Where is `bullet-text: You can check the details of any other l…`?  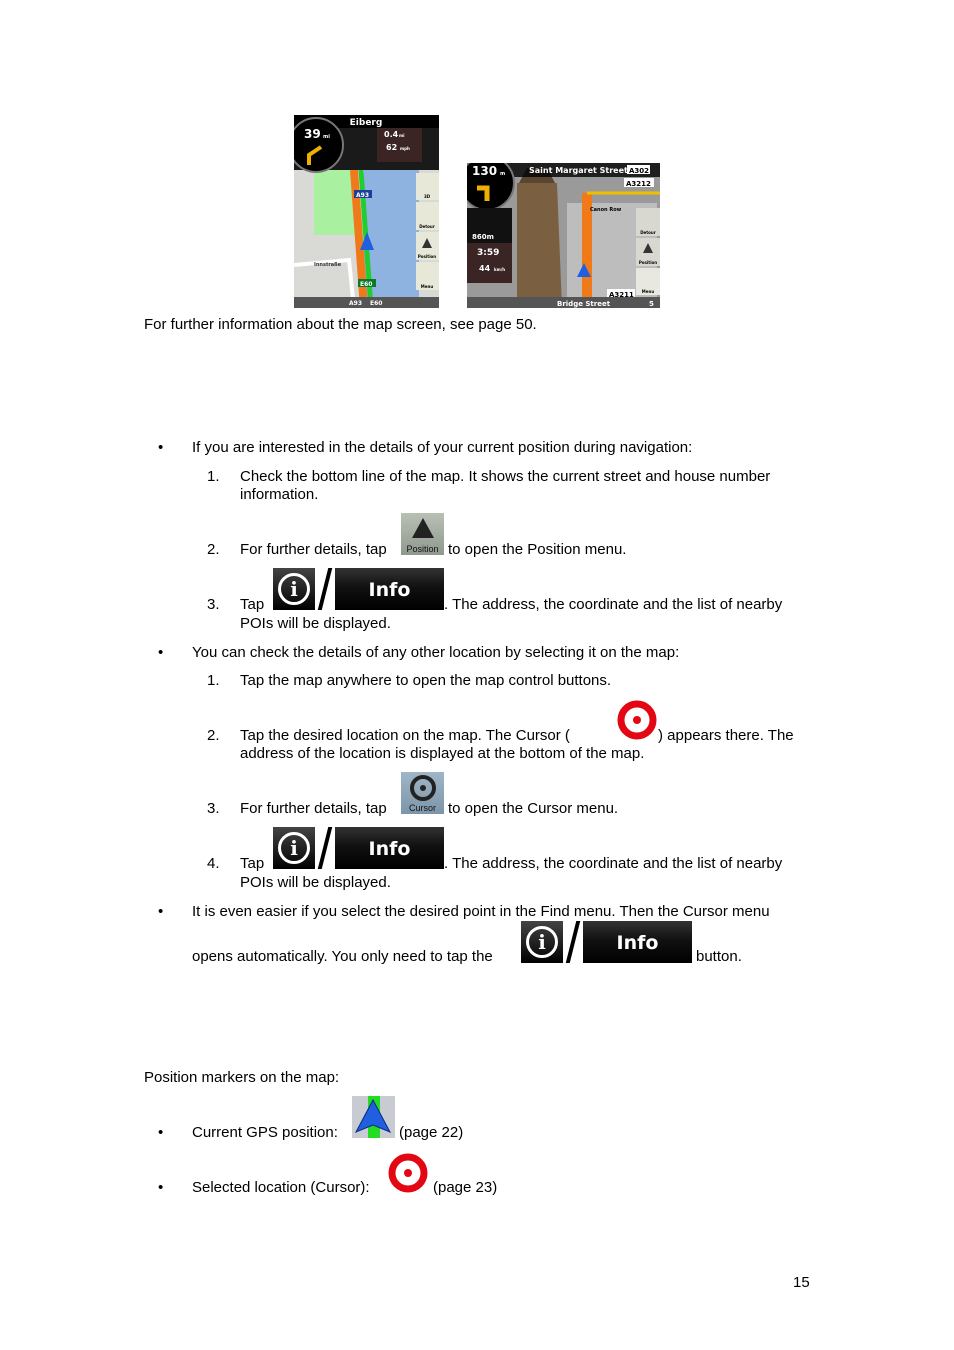 bullet-text: You can check the details of any other l… is located at coordinates (436, 652).